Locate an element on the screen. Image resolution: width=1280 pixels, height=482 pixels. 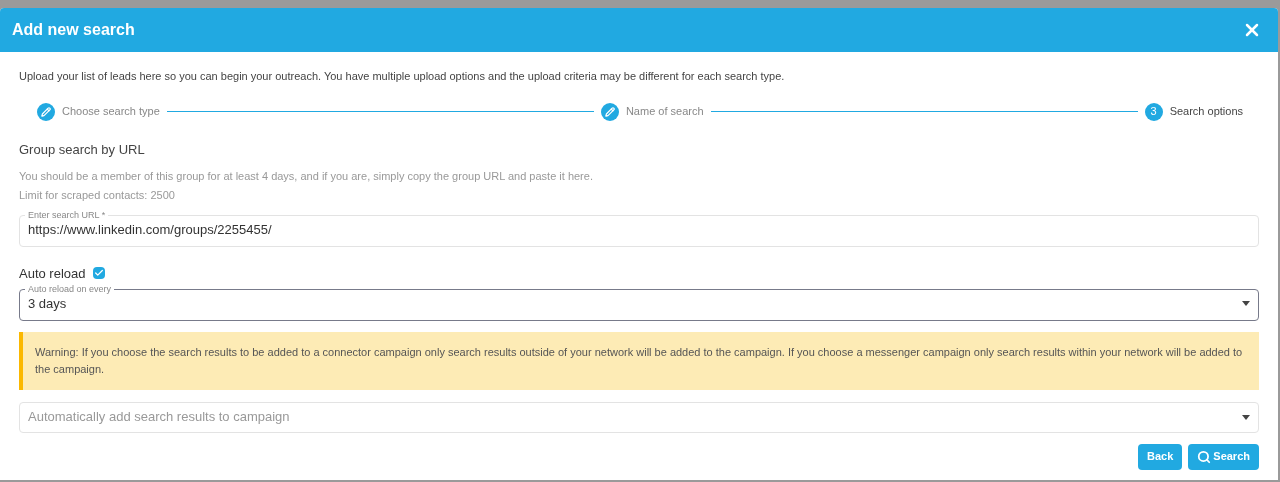
section-title: Group search by URL is located at coordinates (82, 149).